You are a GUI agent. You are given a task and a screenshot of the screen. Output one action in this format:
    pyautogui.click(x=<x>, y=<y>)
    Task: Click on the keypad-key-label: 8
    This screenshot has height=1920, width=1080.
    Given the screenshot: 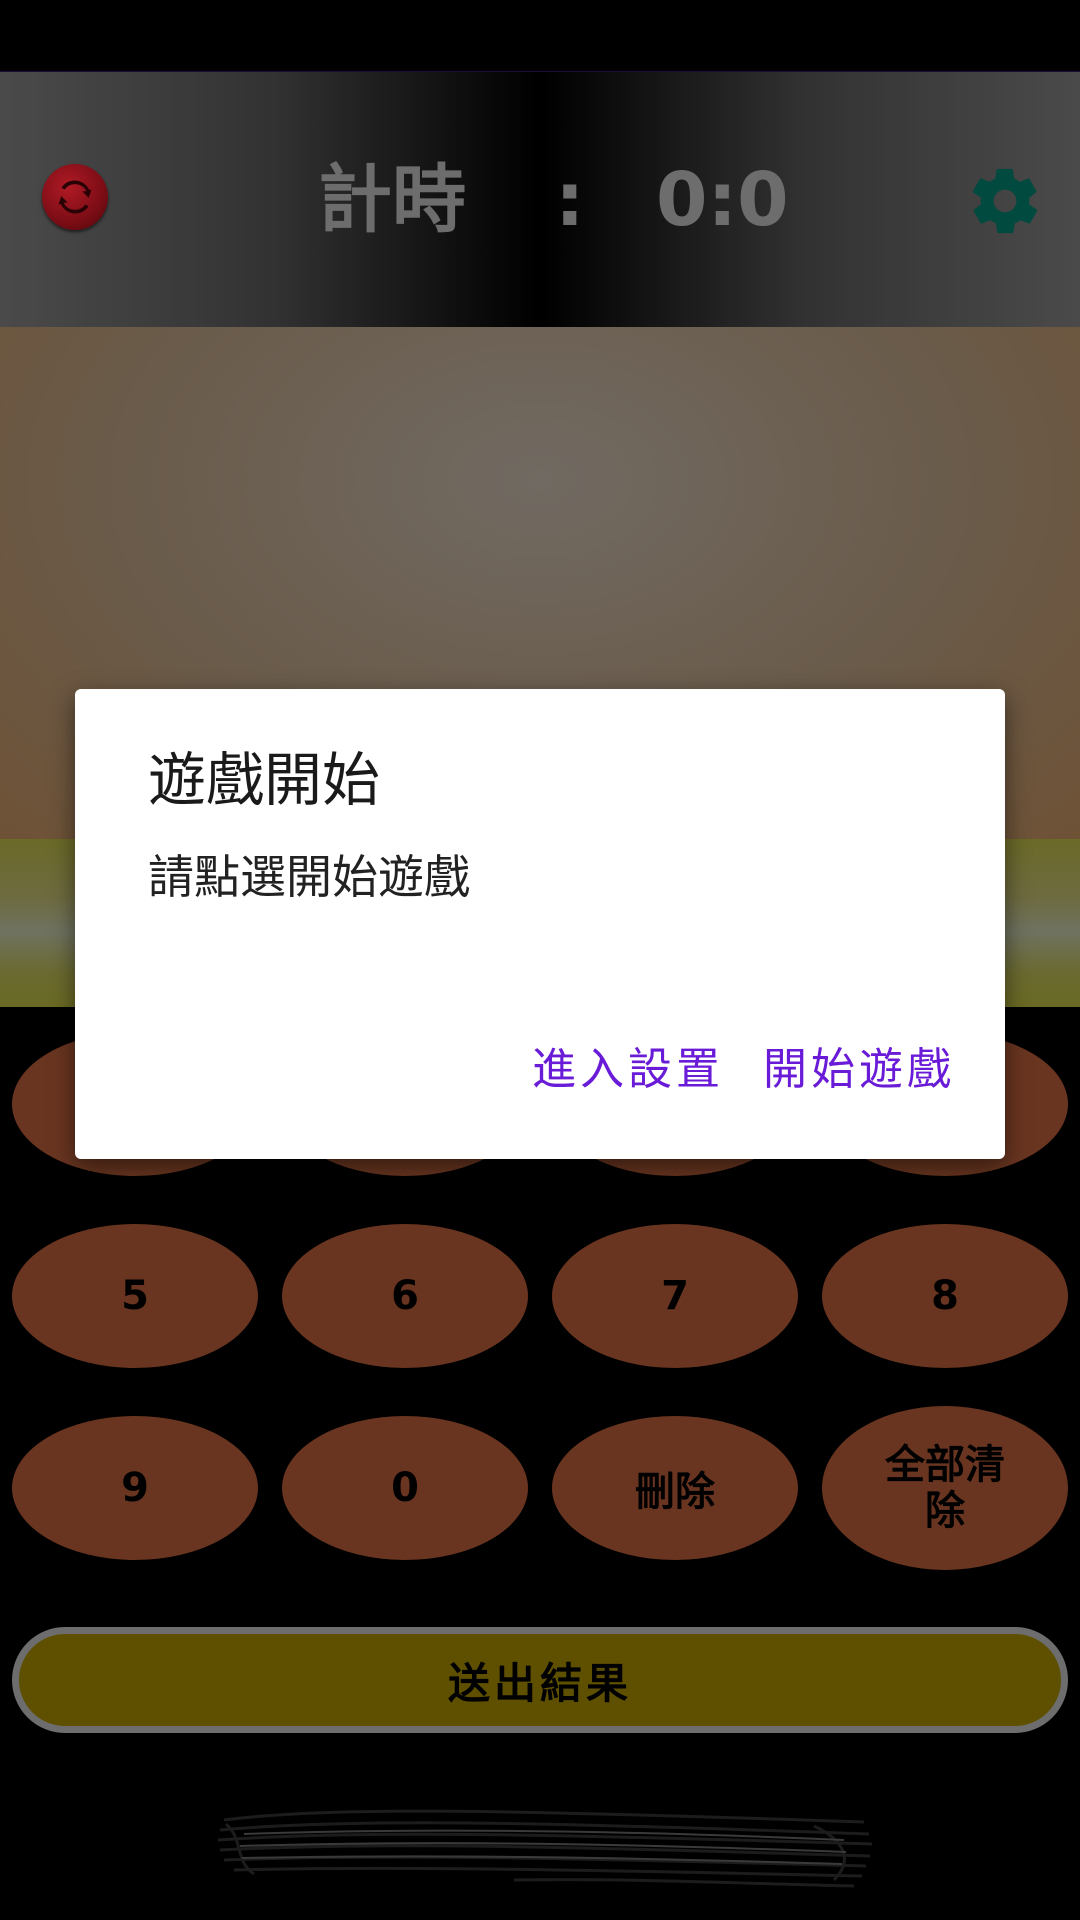 What is the action you would take?
    pyautogui.click(x=945, y=1296)
    